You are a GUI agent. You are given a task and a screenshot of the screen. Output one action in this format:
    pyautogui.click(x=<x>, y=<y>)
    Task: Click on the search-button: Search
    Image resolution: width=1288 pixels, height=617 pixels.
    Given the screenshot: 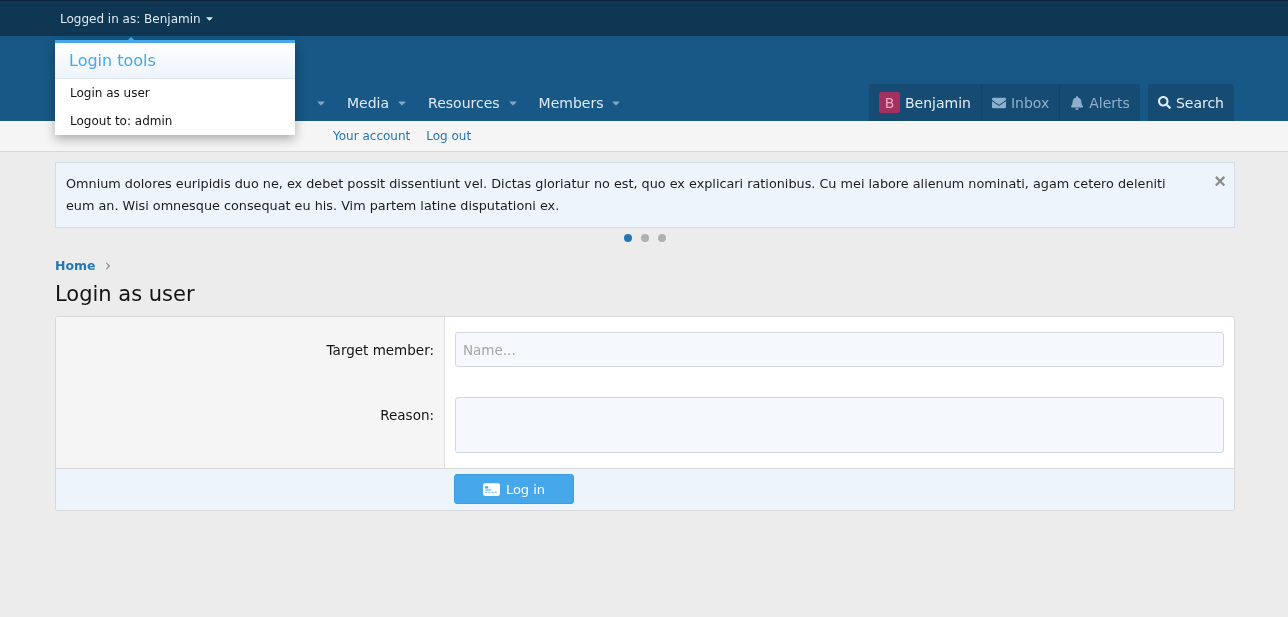 What is the action you would take?
    pyautogui.click(x=1190, y=102)
    